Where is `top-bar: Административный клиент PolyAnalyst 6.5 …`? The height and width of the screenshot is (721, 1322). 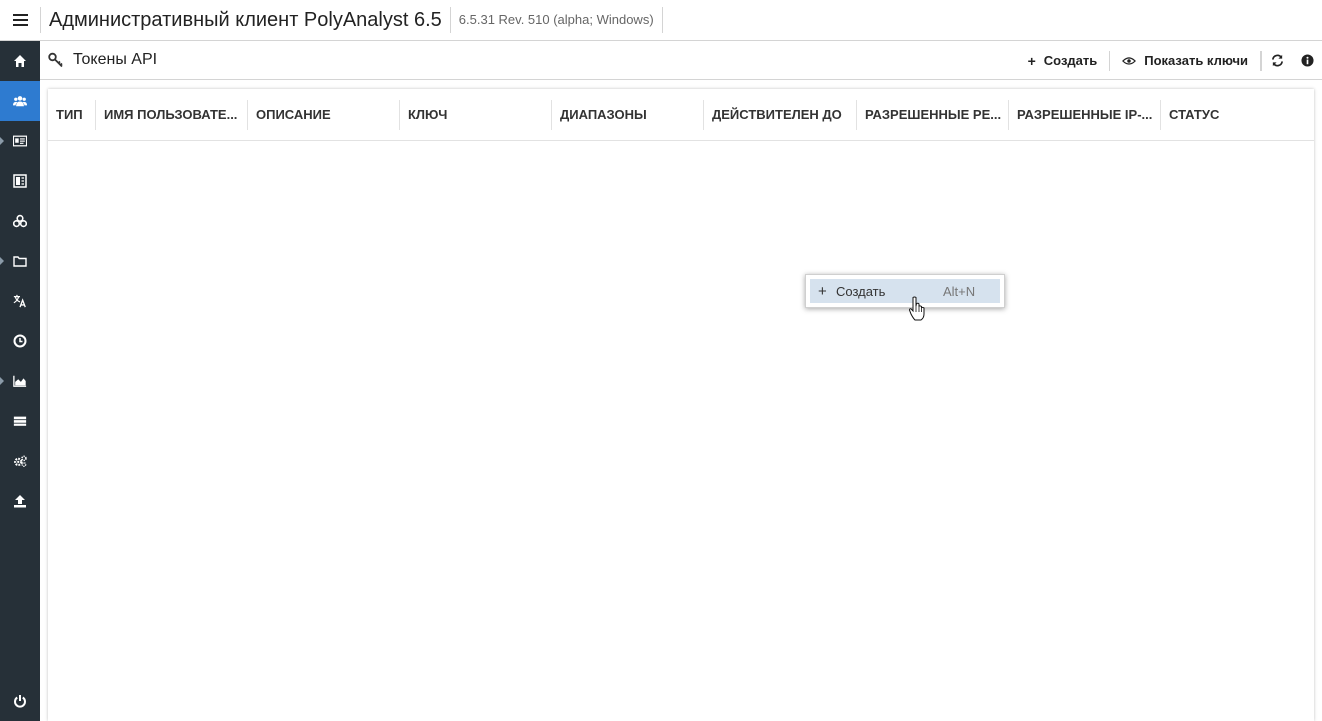 top-bar: Административный клиент PolyAnalyst 6.5 … is located at coordinates (661, 20).